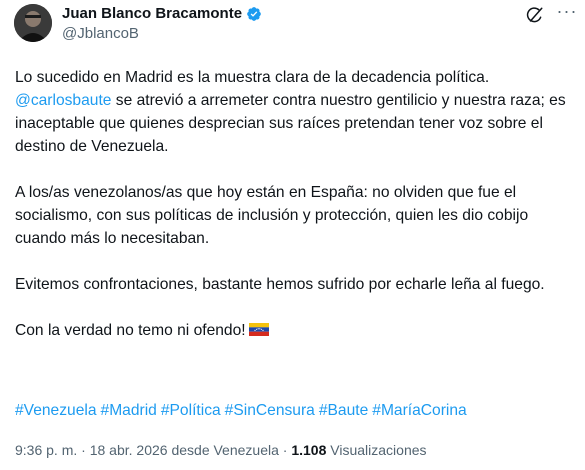  I want to click on tweet-time: 9:36 p. m., so click(46, 450).